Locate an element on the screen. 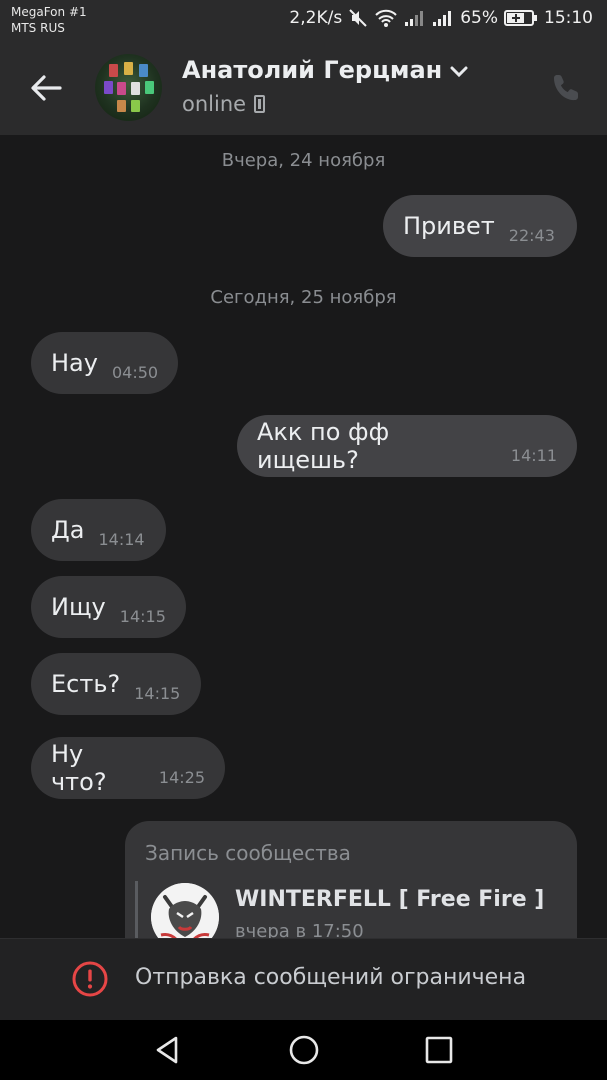  post-title: WINTERFELL [ Free Fire ] is located at coordinates (389, 899).